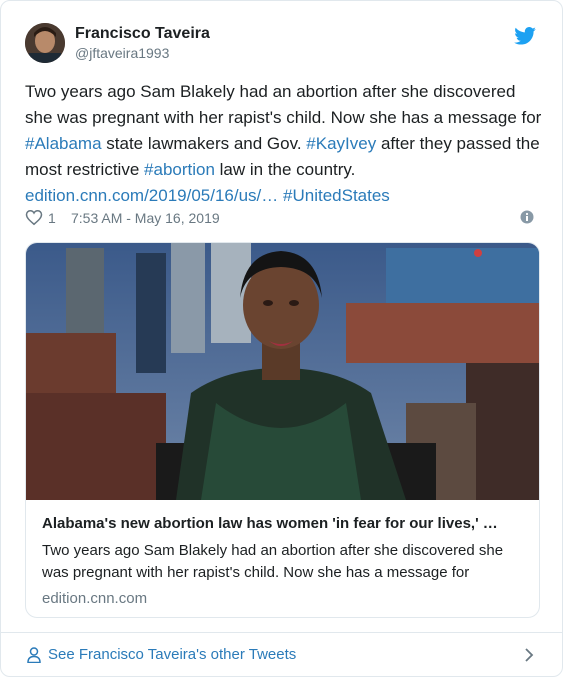 Image resolution: width=564 pixels, height=678 pixels. What do you see at coordinates (525, 36) in the screenshot?
I see `twitter-bird-icon` at bounding box center [525, 36].